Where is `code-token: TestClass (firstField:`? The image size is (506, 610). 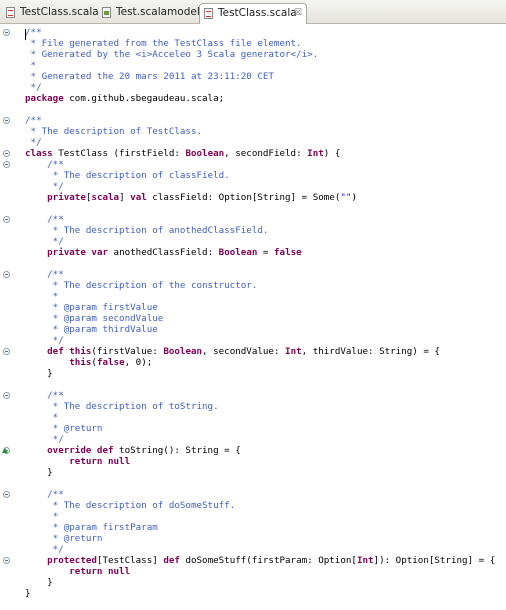 code-token: TestClass (firstField: is located at coordinates (119, 153).